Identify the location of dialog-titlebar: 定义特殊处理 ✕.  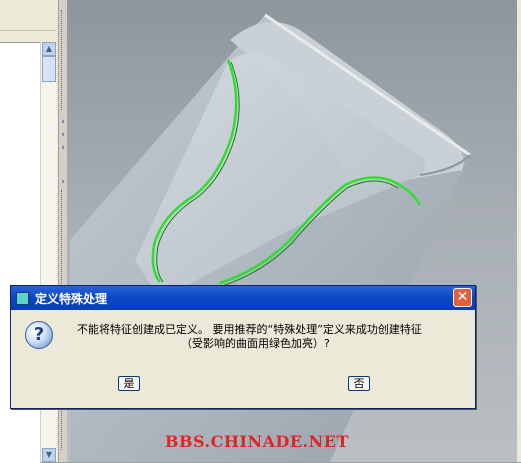
(243, 298).